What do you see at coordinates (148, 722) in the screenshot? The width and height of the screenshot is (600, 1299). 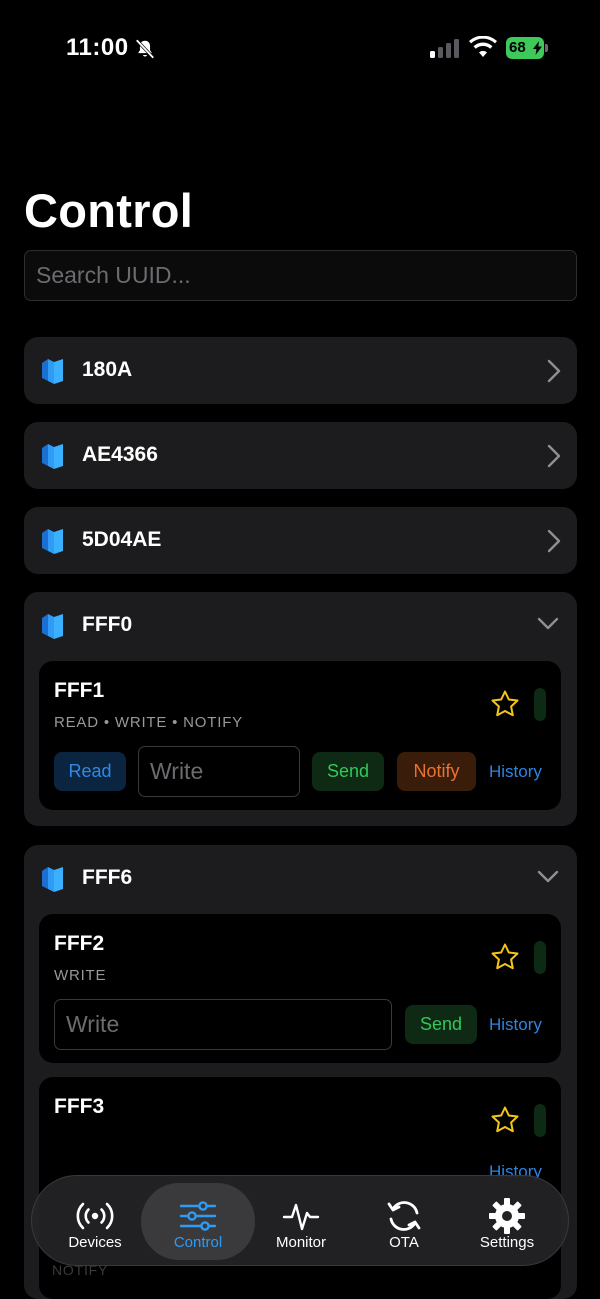 I see `characteristic-properties: READ • WRITE • NOTIFY` at bounding box center [148, 722].